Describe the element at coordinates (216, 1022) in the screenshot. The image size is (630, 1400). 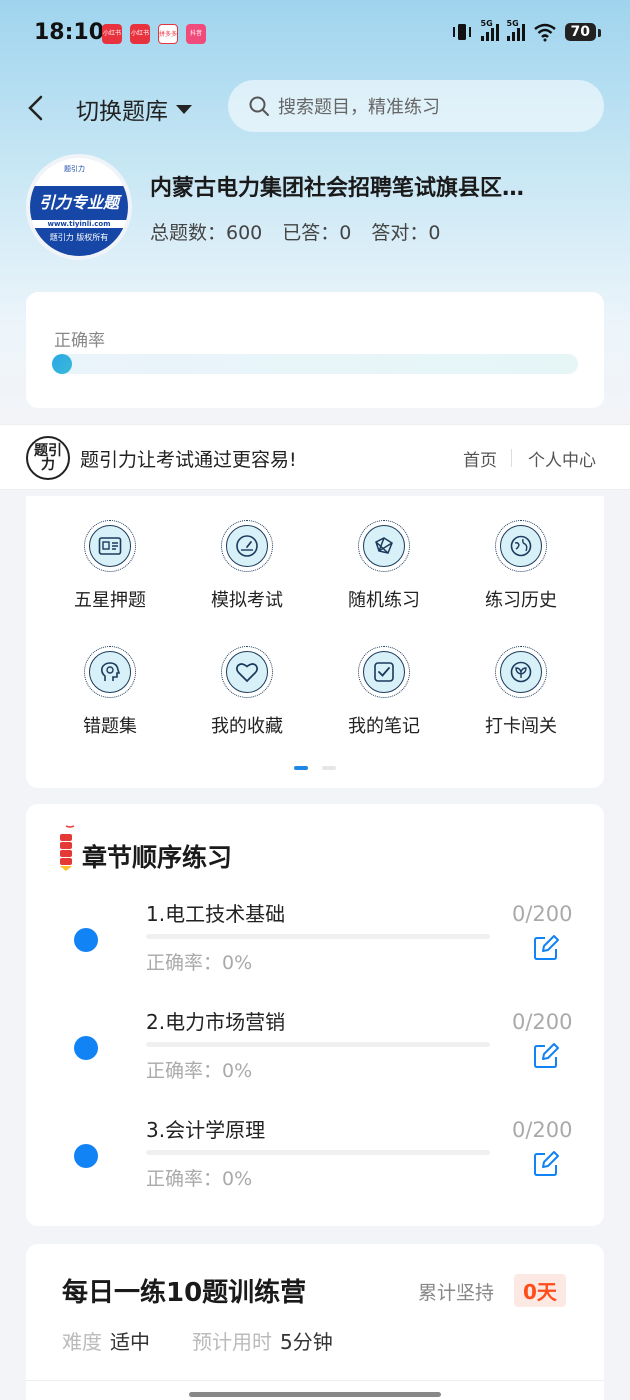
I see `chapter-name: 2.电力市场营销` at that location.